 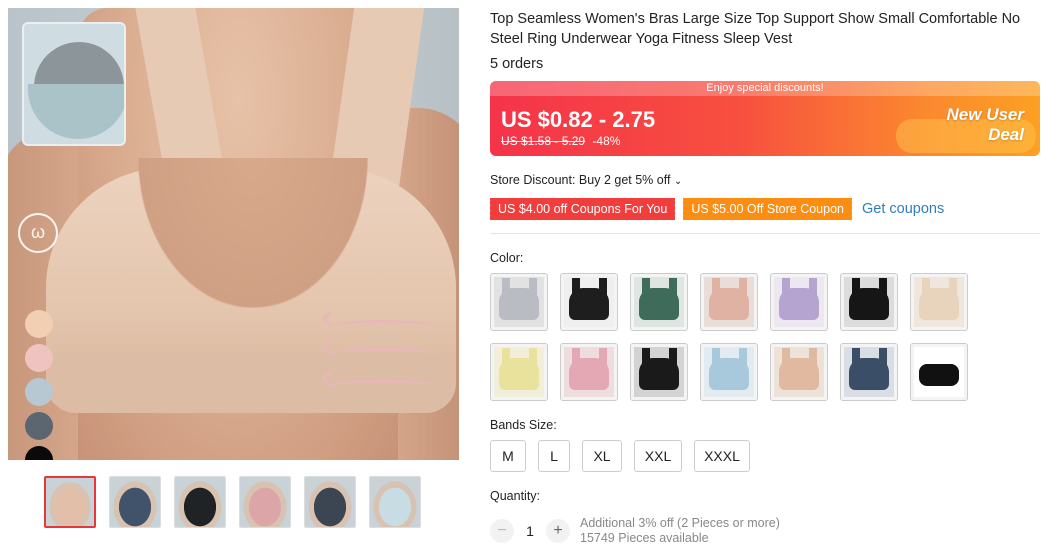 I want to click on color-option-beige, so click(x=939, y=302).